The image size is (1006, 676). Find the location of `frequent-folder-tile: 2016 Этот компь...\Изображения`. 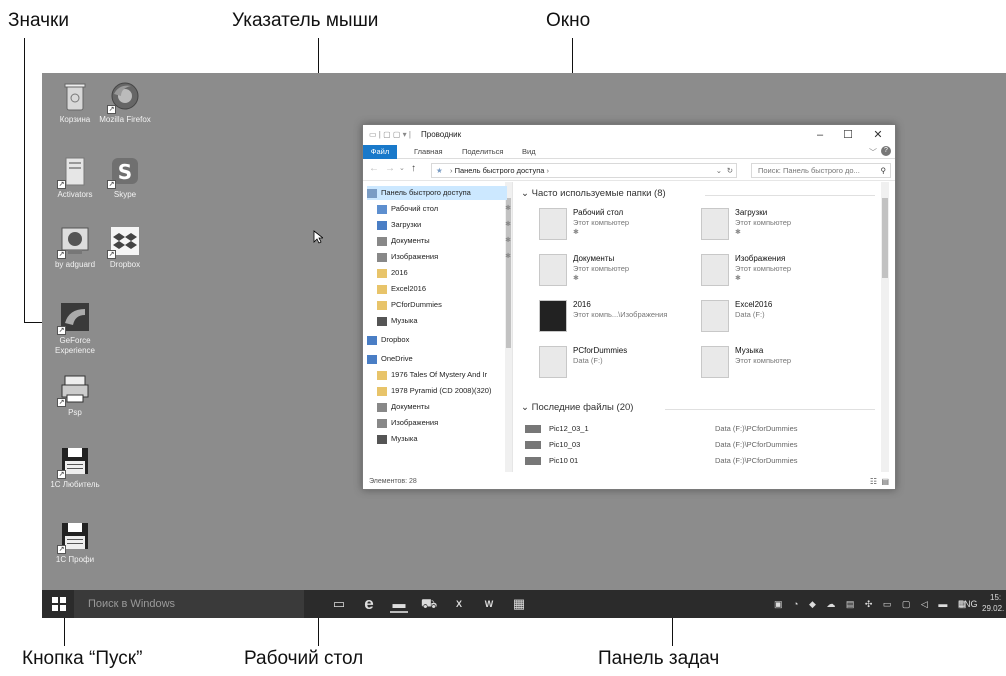

frequent-folder-tile: 2016 Этот компь...\Изображения is located at coordinates (624, 320).